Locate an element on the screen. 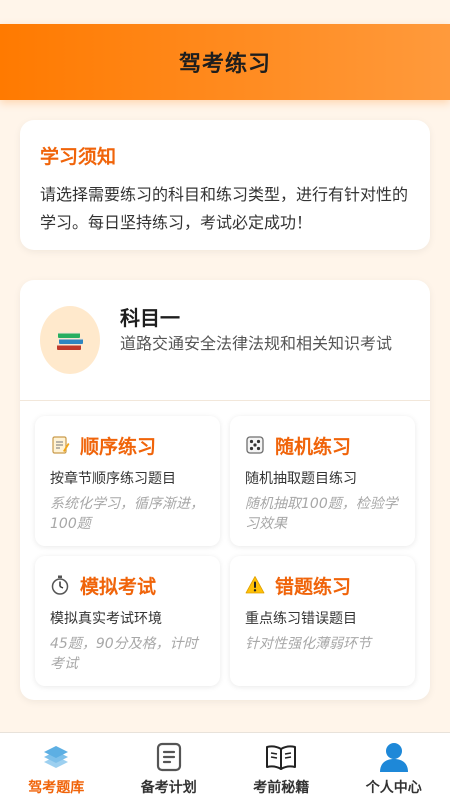 This screenshot has width=450, height=801. stopwatch-icon is located at coordinates (60, 585).